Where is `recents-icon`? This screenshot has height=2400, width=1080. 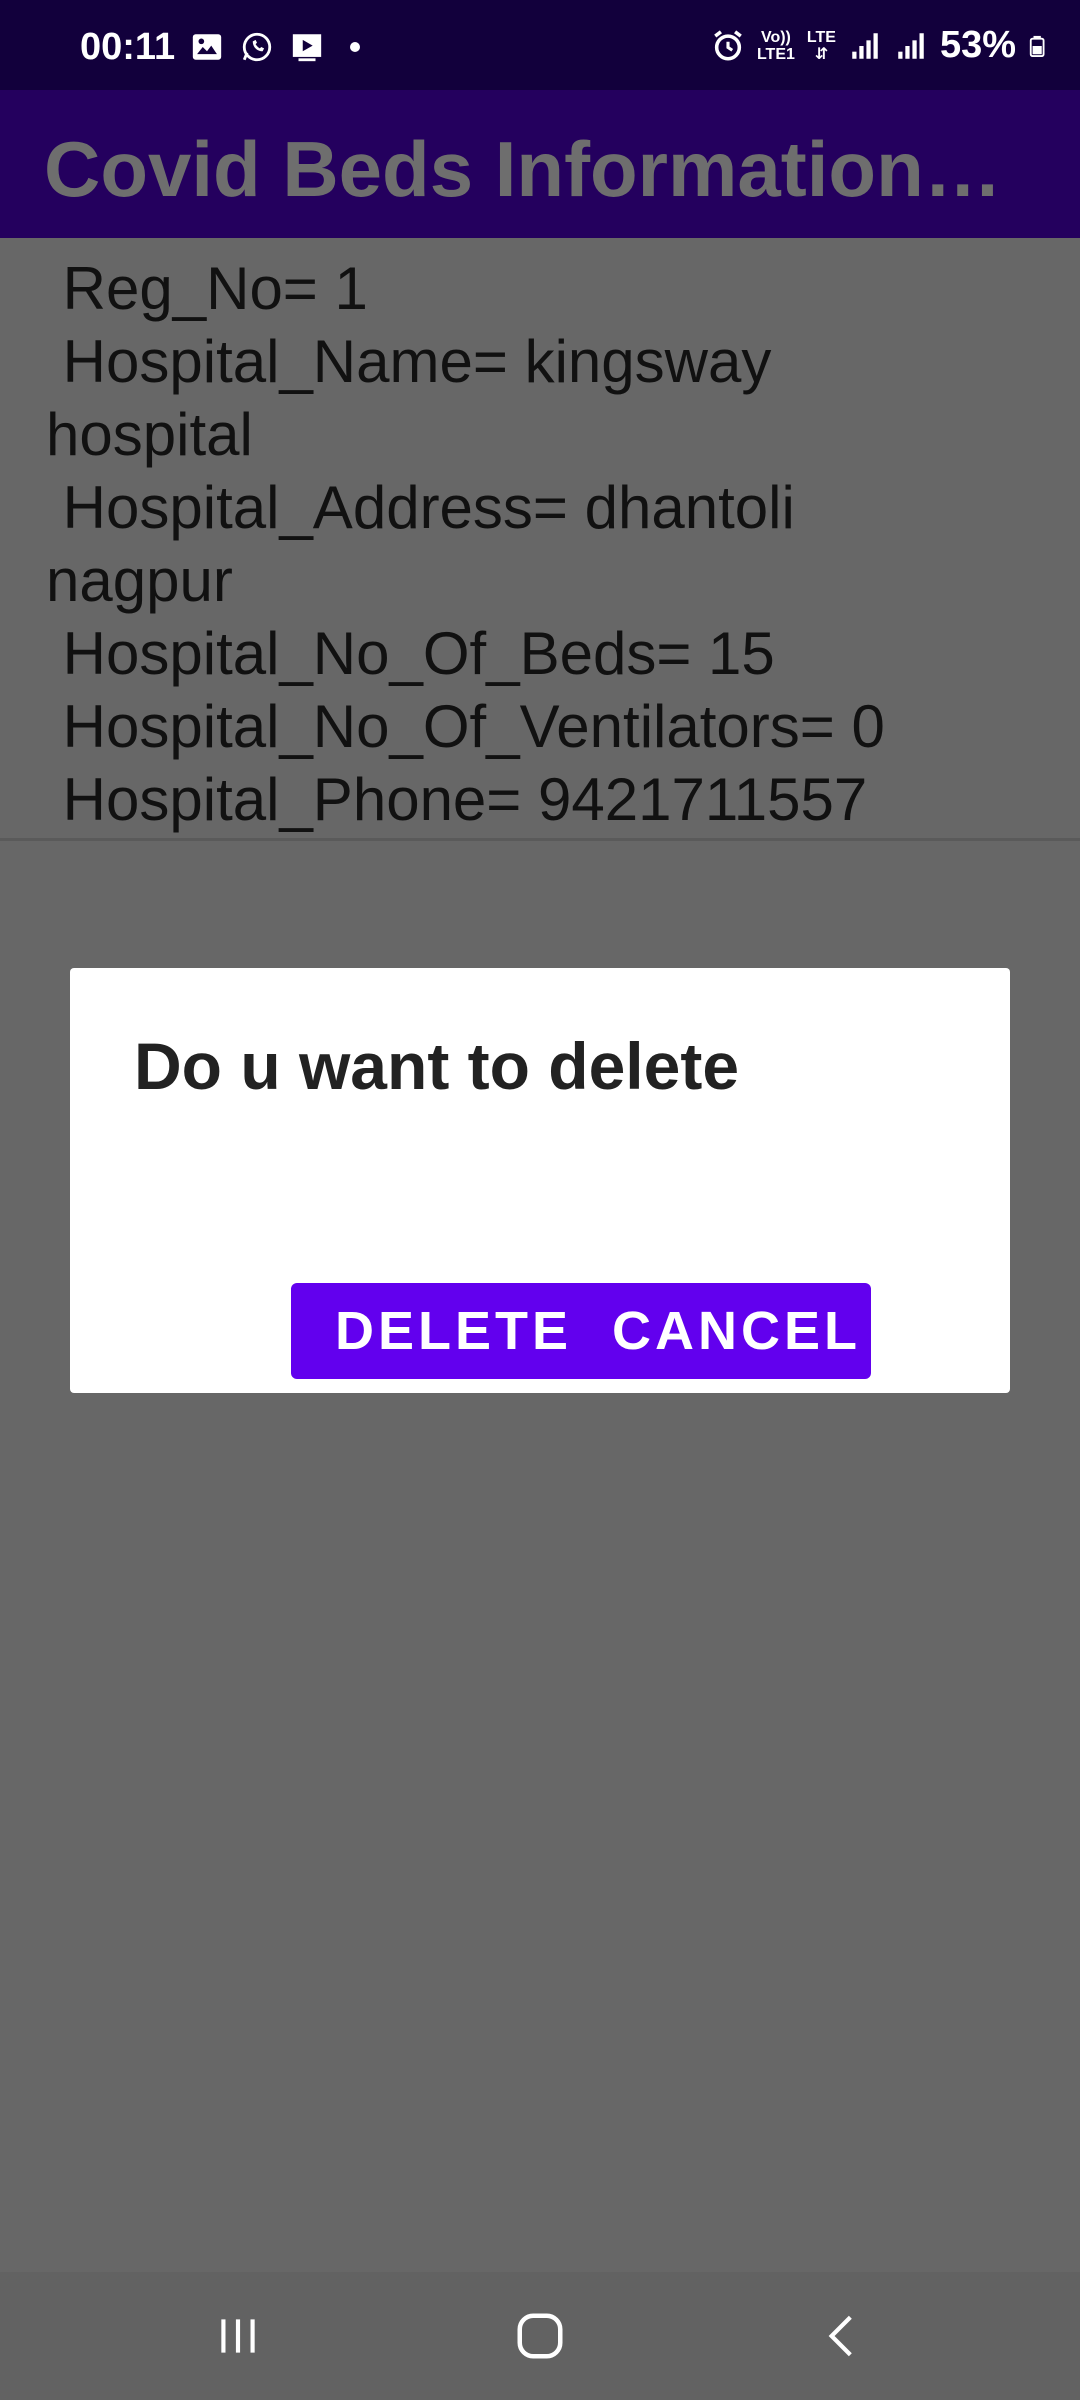 recents-icon is located at coordinates (238, 2336).